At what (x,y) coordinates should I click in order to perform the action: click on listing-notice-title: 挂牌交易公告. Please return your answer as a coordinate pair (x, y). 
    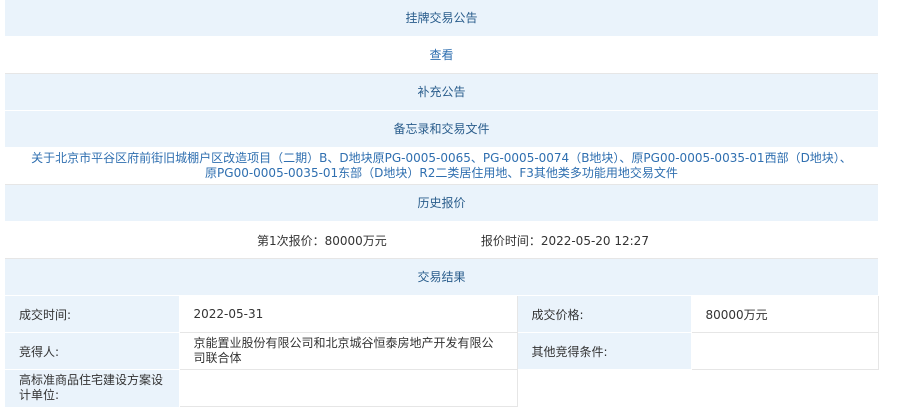
    Looking at the image, I should click on (441, 18).